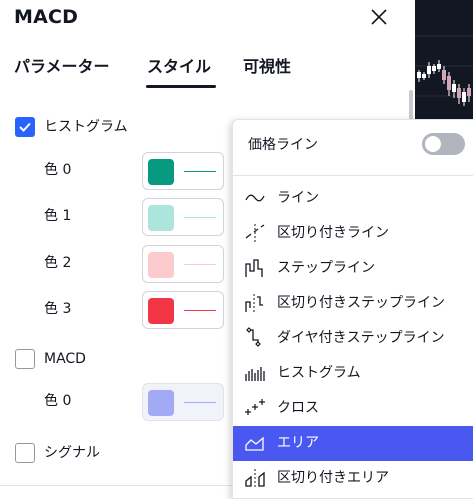 Image resolution: width=473 pixels, height=499 pixels. Describe the element at coordinates (255, 233) in the screenshot. I see `line-with-breaks-icon` at that location.